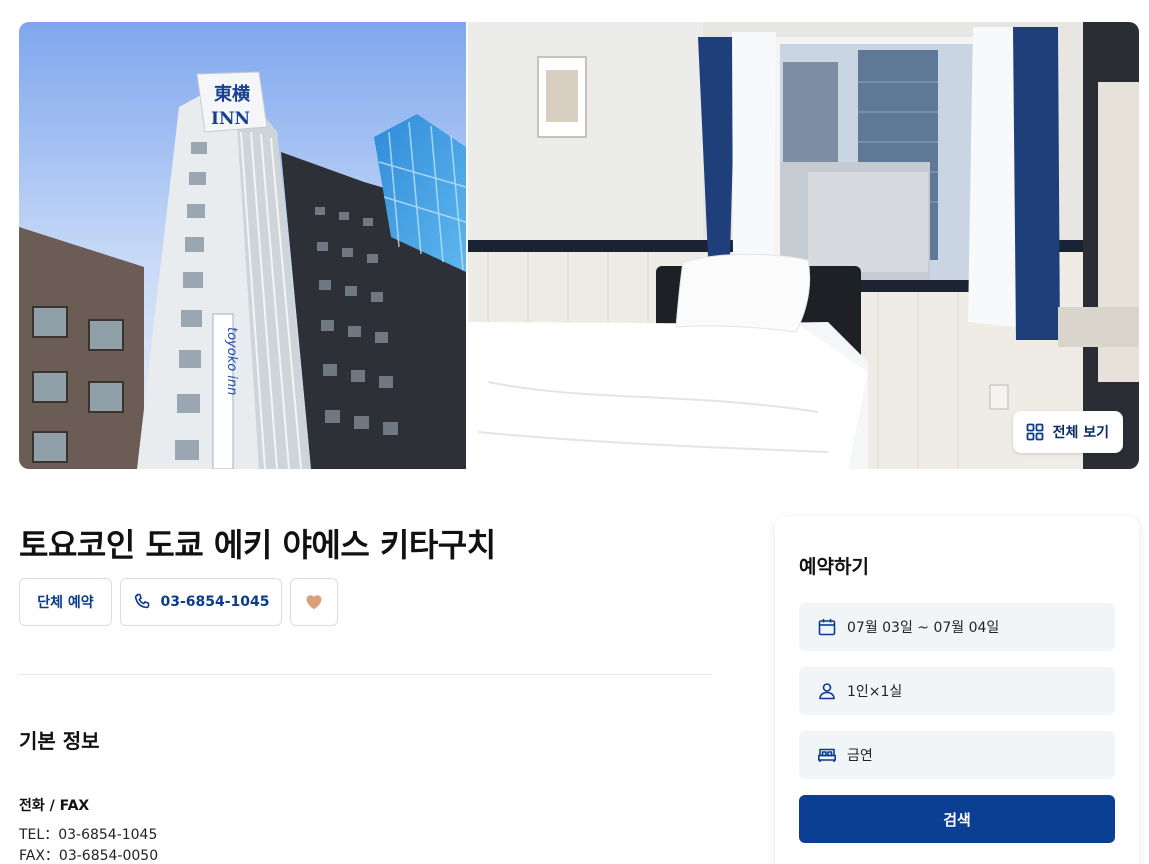 The height and width of the screenshot is (864, 1149). I want to click on search-button: 검색, so click(957, 819).